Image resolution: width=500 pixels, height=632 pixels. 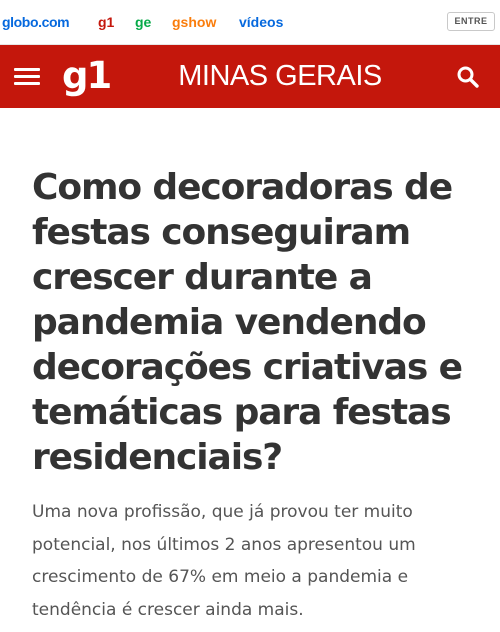 I want to click on search-icon, so click(x=468, y=77).